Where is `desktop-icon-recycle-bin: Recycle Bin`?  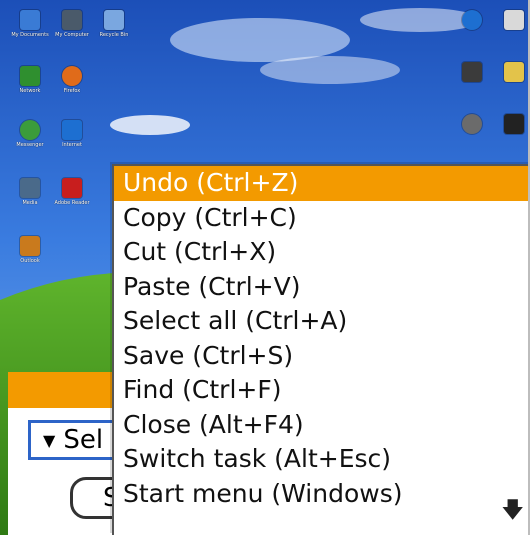
desktop-icon-recycle-bin: Recycle Bin is located at coordinates (114, 24).